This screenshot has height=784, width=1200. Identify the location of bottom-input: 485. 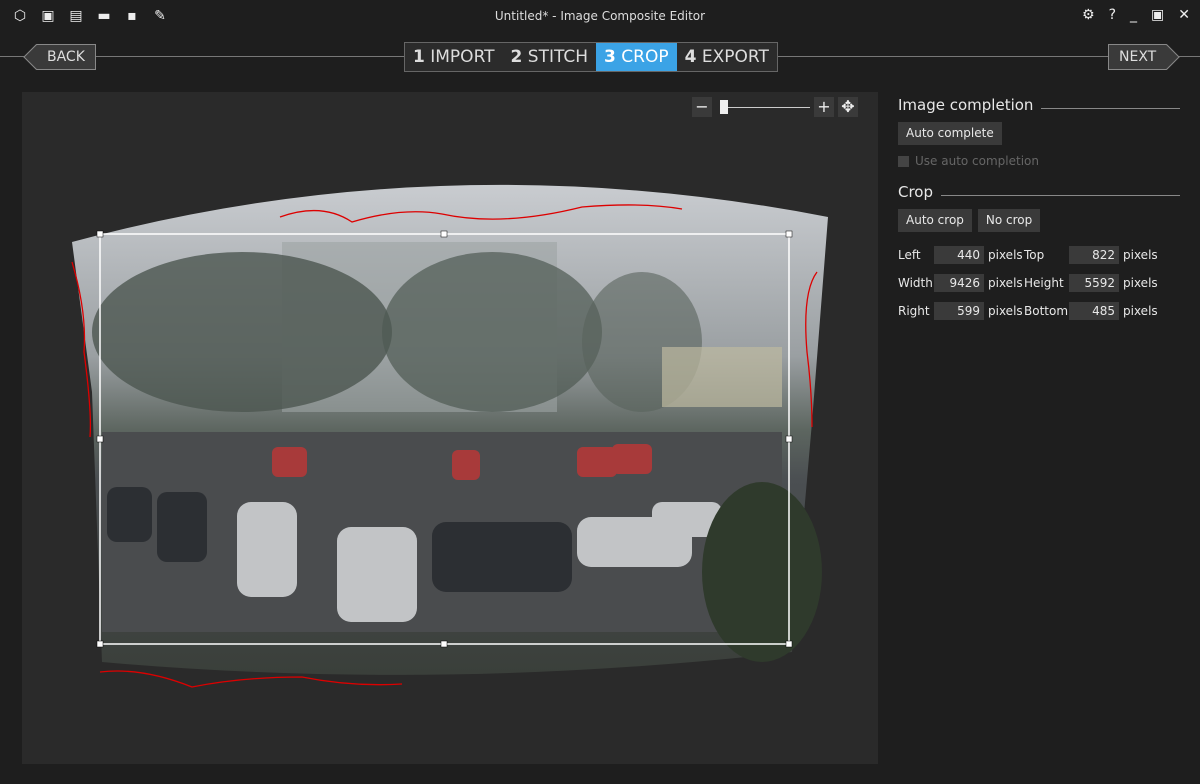
(1094, 311).